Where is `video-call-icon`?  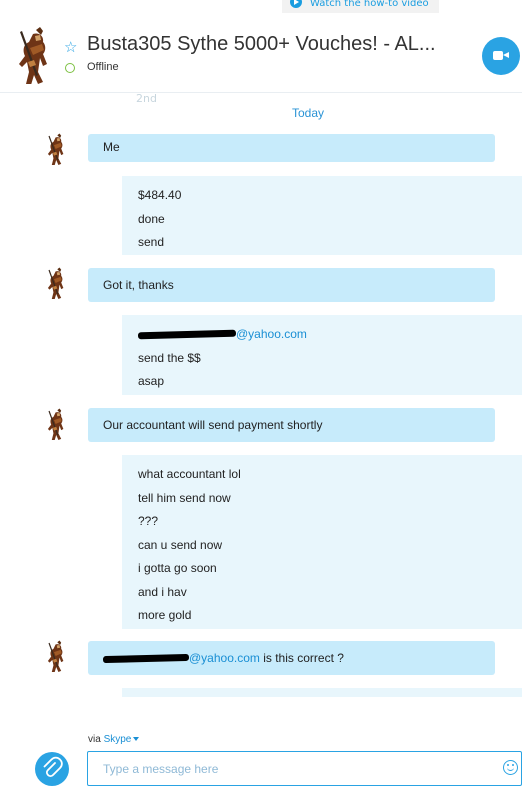
video-call-icon is located at coordinates (501, 55).